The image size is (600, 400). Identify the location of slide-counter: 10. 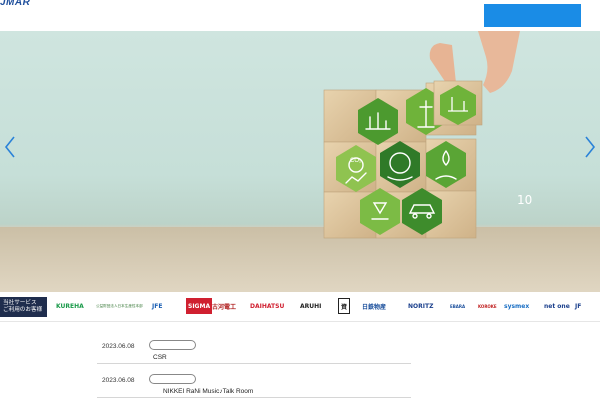
(525, 200).